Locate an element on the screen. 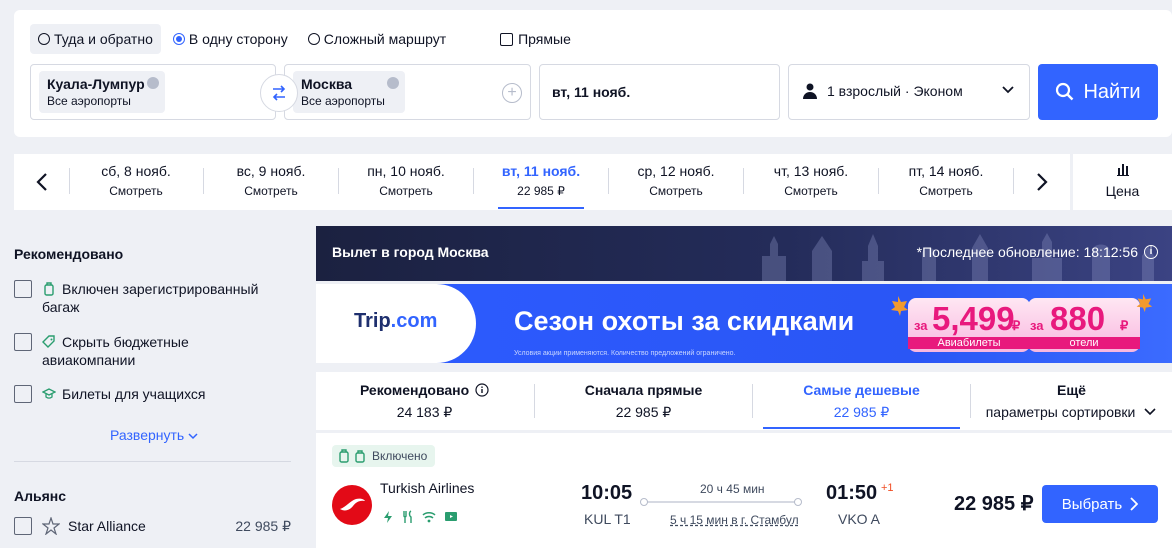  star-alliance-icon is located at coordinates (51, 526).